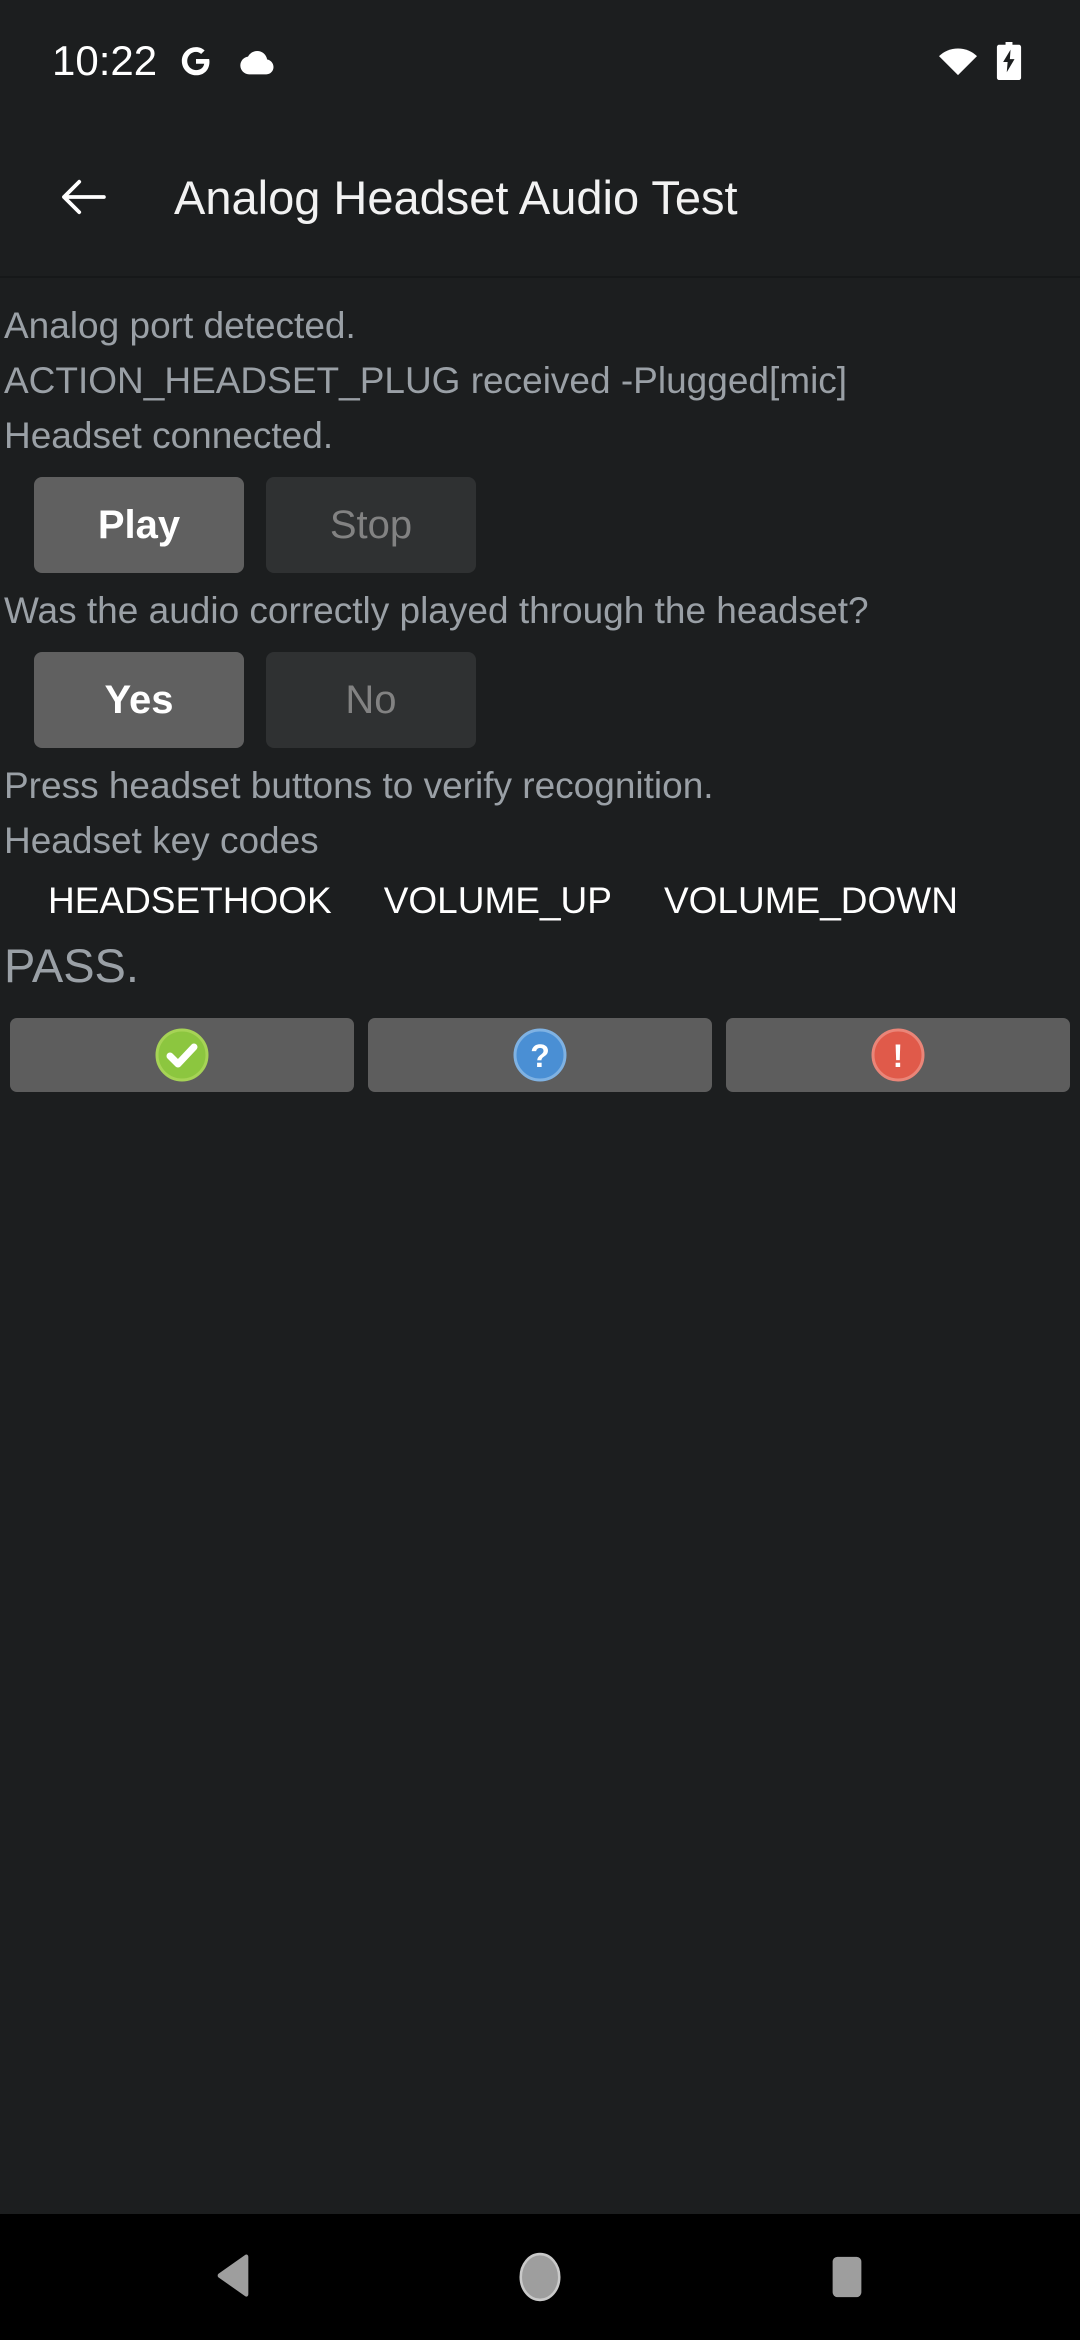  Describe the element at coordinates (190, 900) in the screenshot. I see `keycode-headsethook: HEADSETHOOK` at that location.